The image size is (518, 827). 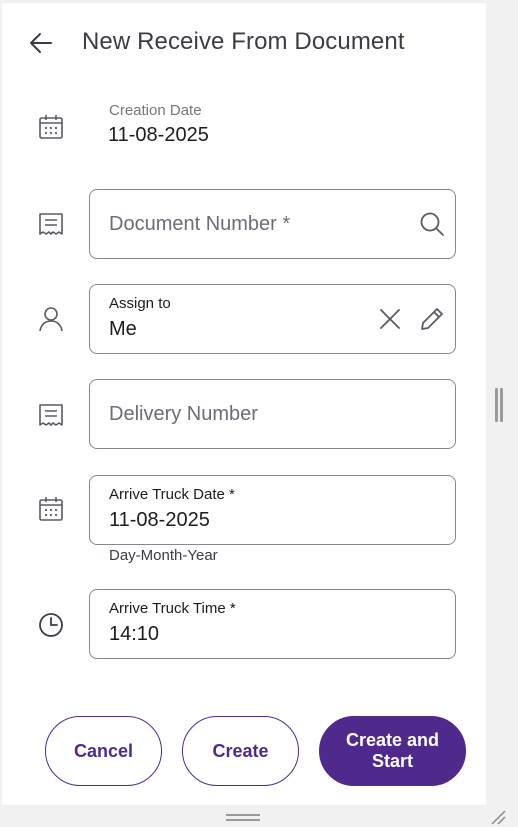 What do you see at coordinates (158, 135) in the screenshot?
I see `creation-date-value: 11-08-2025` at bounding box center [158, 135].